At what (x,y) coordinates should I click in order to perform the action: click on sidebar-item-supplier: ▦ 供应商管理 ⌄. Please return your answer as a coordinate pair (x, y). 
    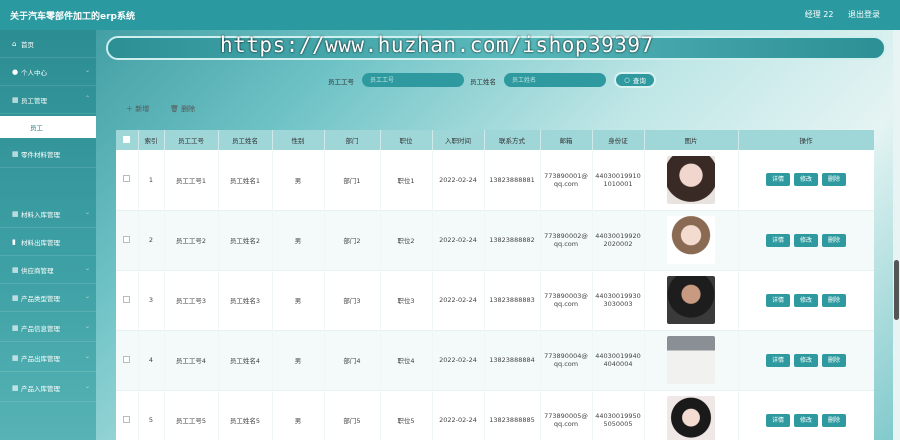
    Looking at the image, I should click on (48, 270).